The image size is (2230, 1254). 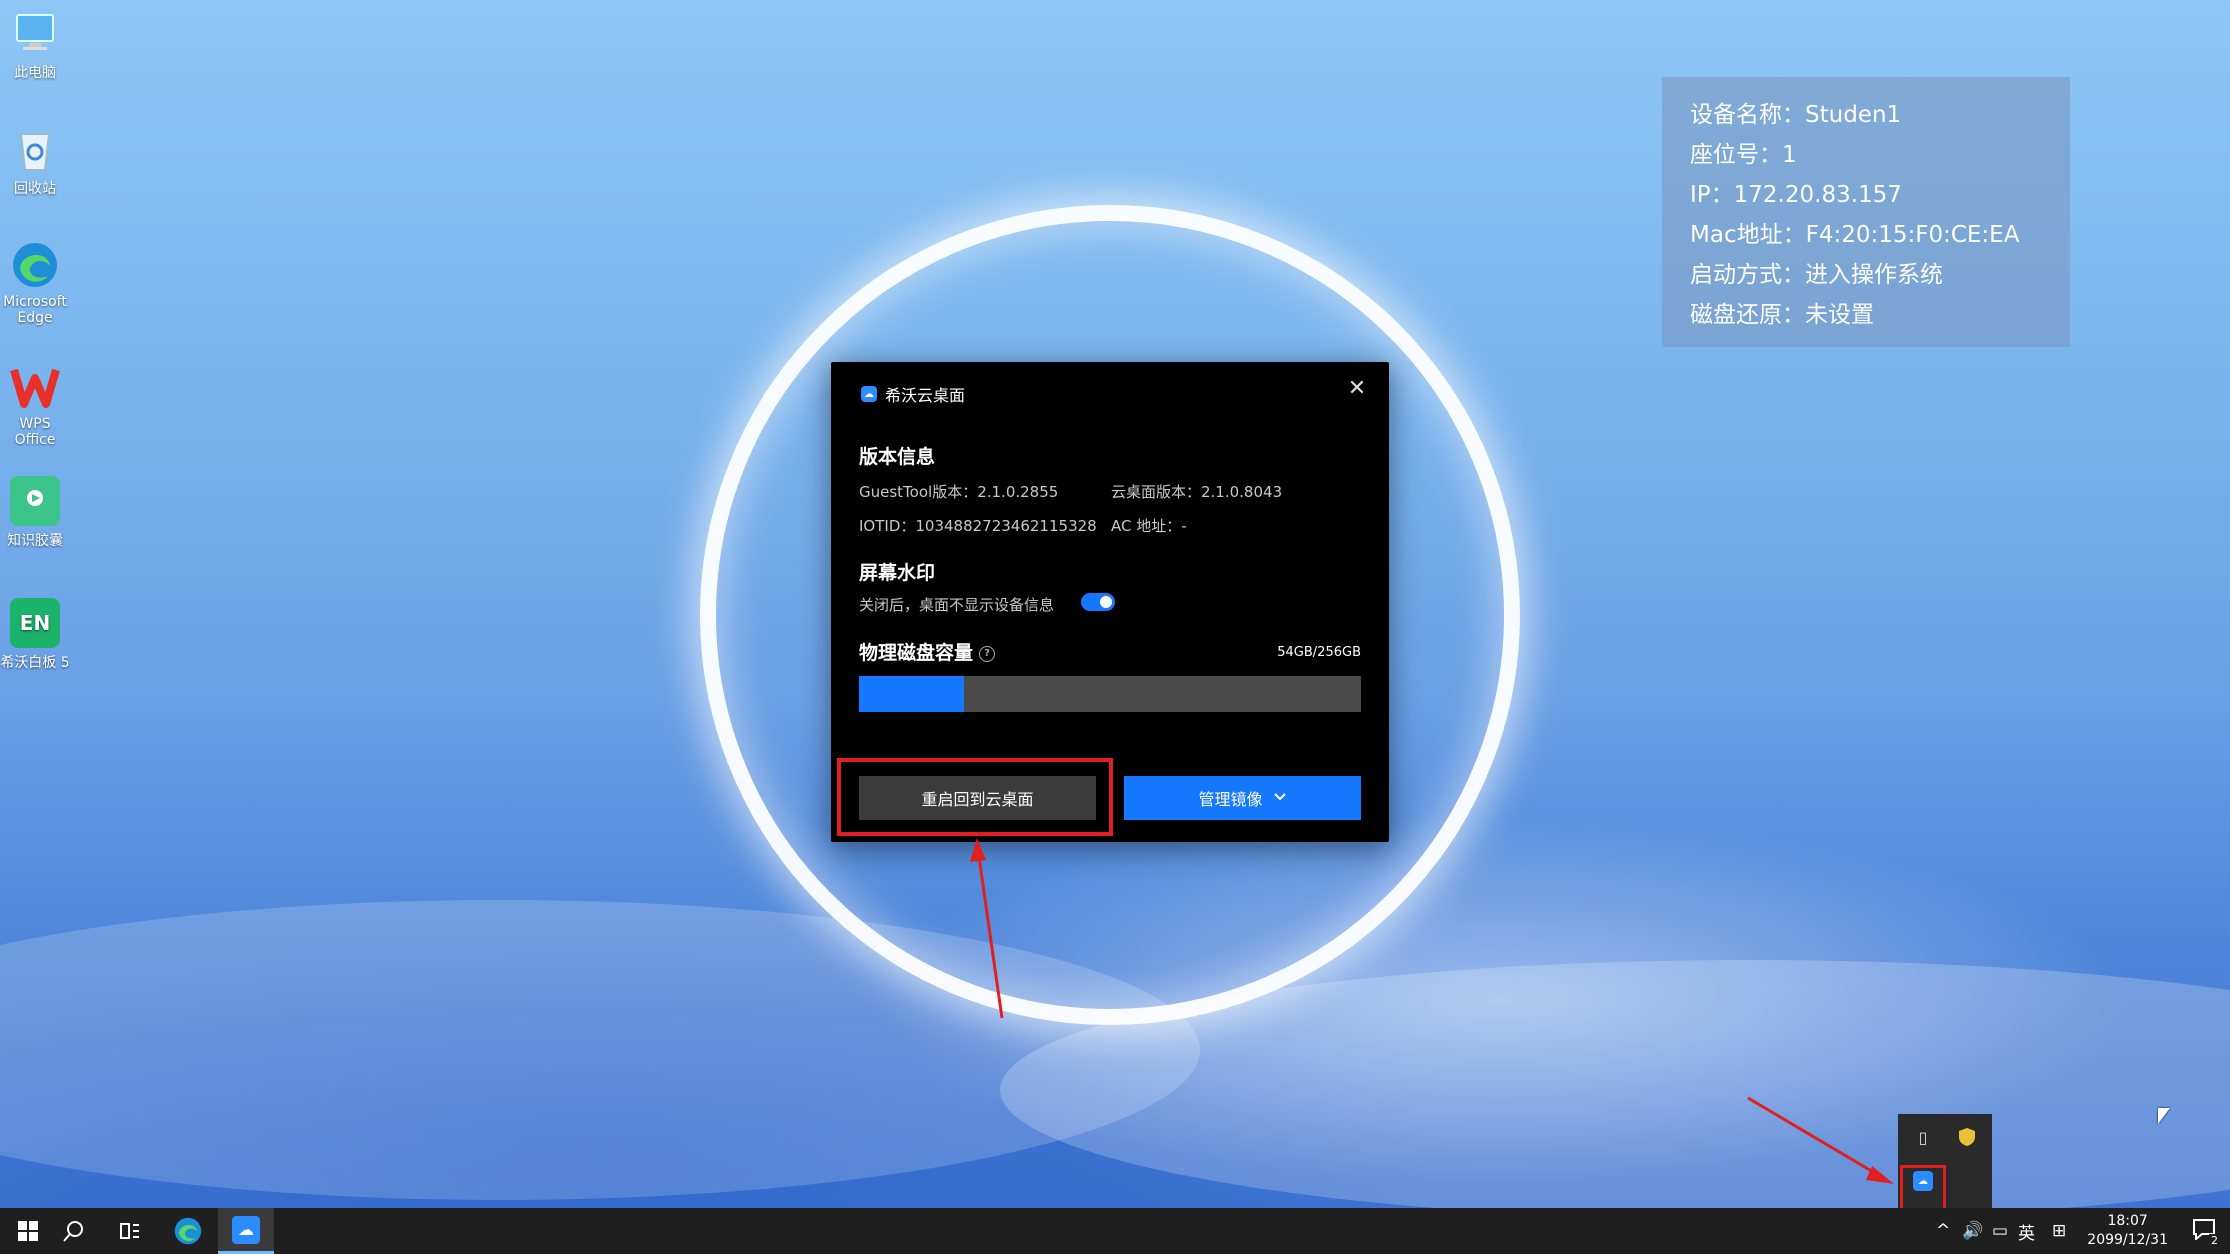 What do you see at coordinates (1972, 1231) in the screenshot?
I see `volume-icon: 🔊` at bounding box center [1972, 1231].